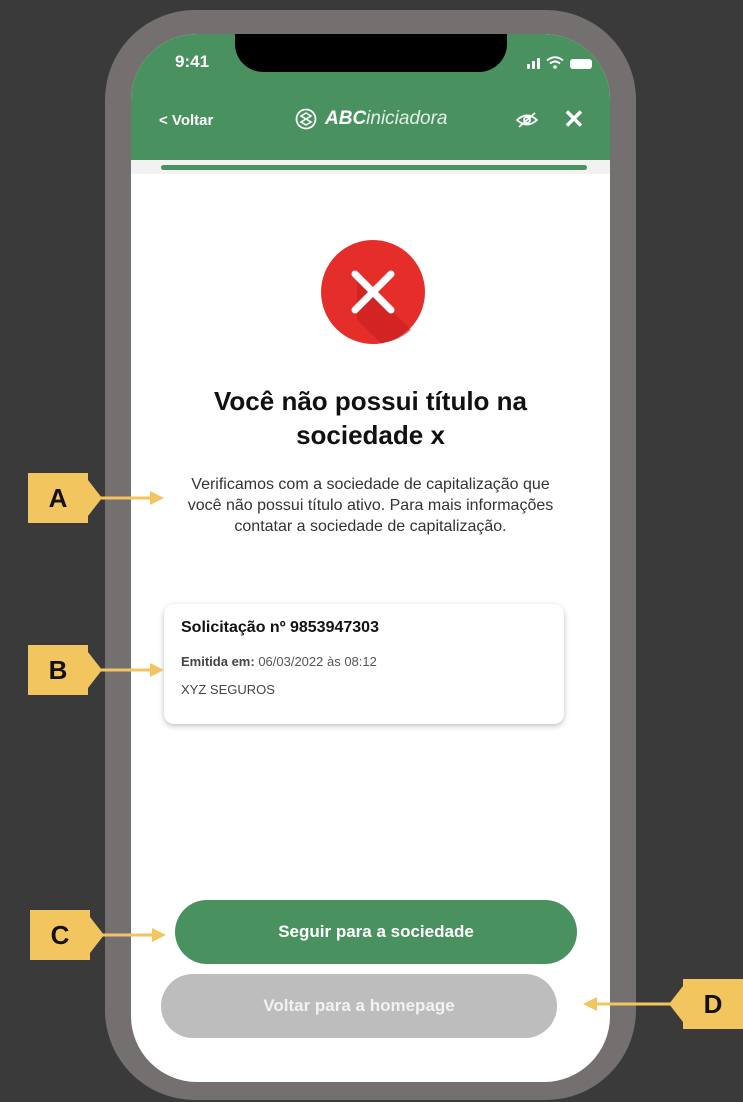 The image size is (743, 1102). I want to click on close-icon: ✕, so click(574, 119).